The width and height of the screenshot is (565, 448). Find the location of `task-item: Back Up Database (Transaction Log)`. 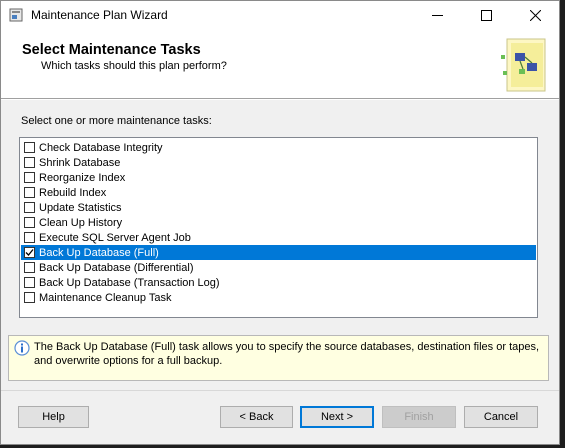

task-item: Back Up Database (Transaction Log) is located at coordinates (278, 282).